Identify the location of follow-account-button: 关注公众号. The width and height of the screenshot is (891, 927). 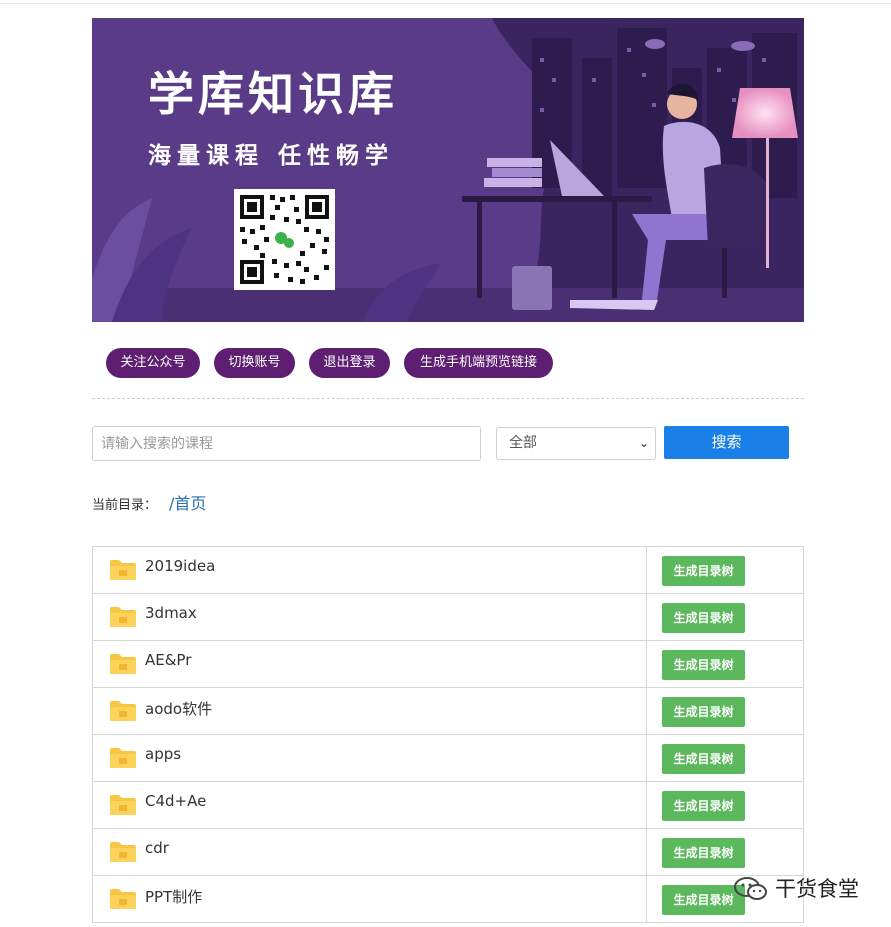
(153, 363).